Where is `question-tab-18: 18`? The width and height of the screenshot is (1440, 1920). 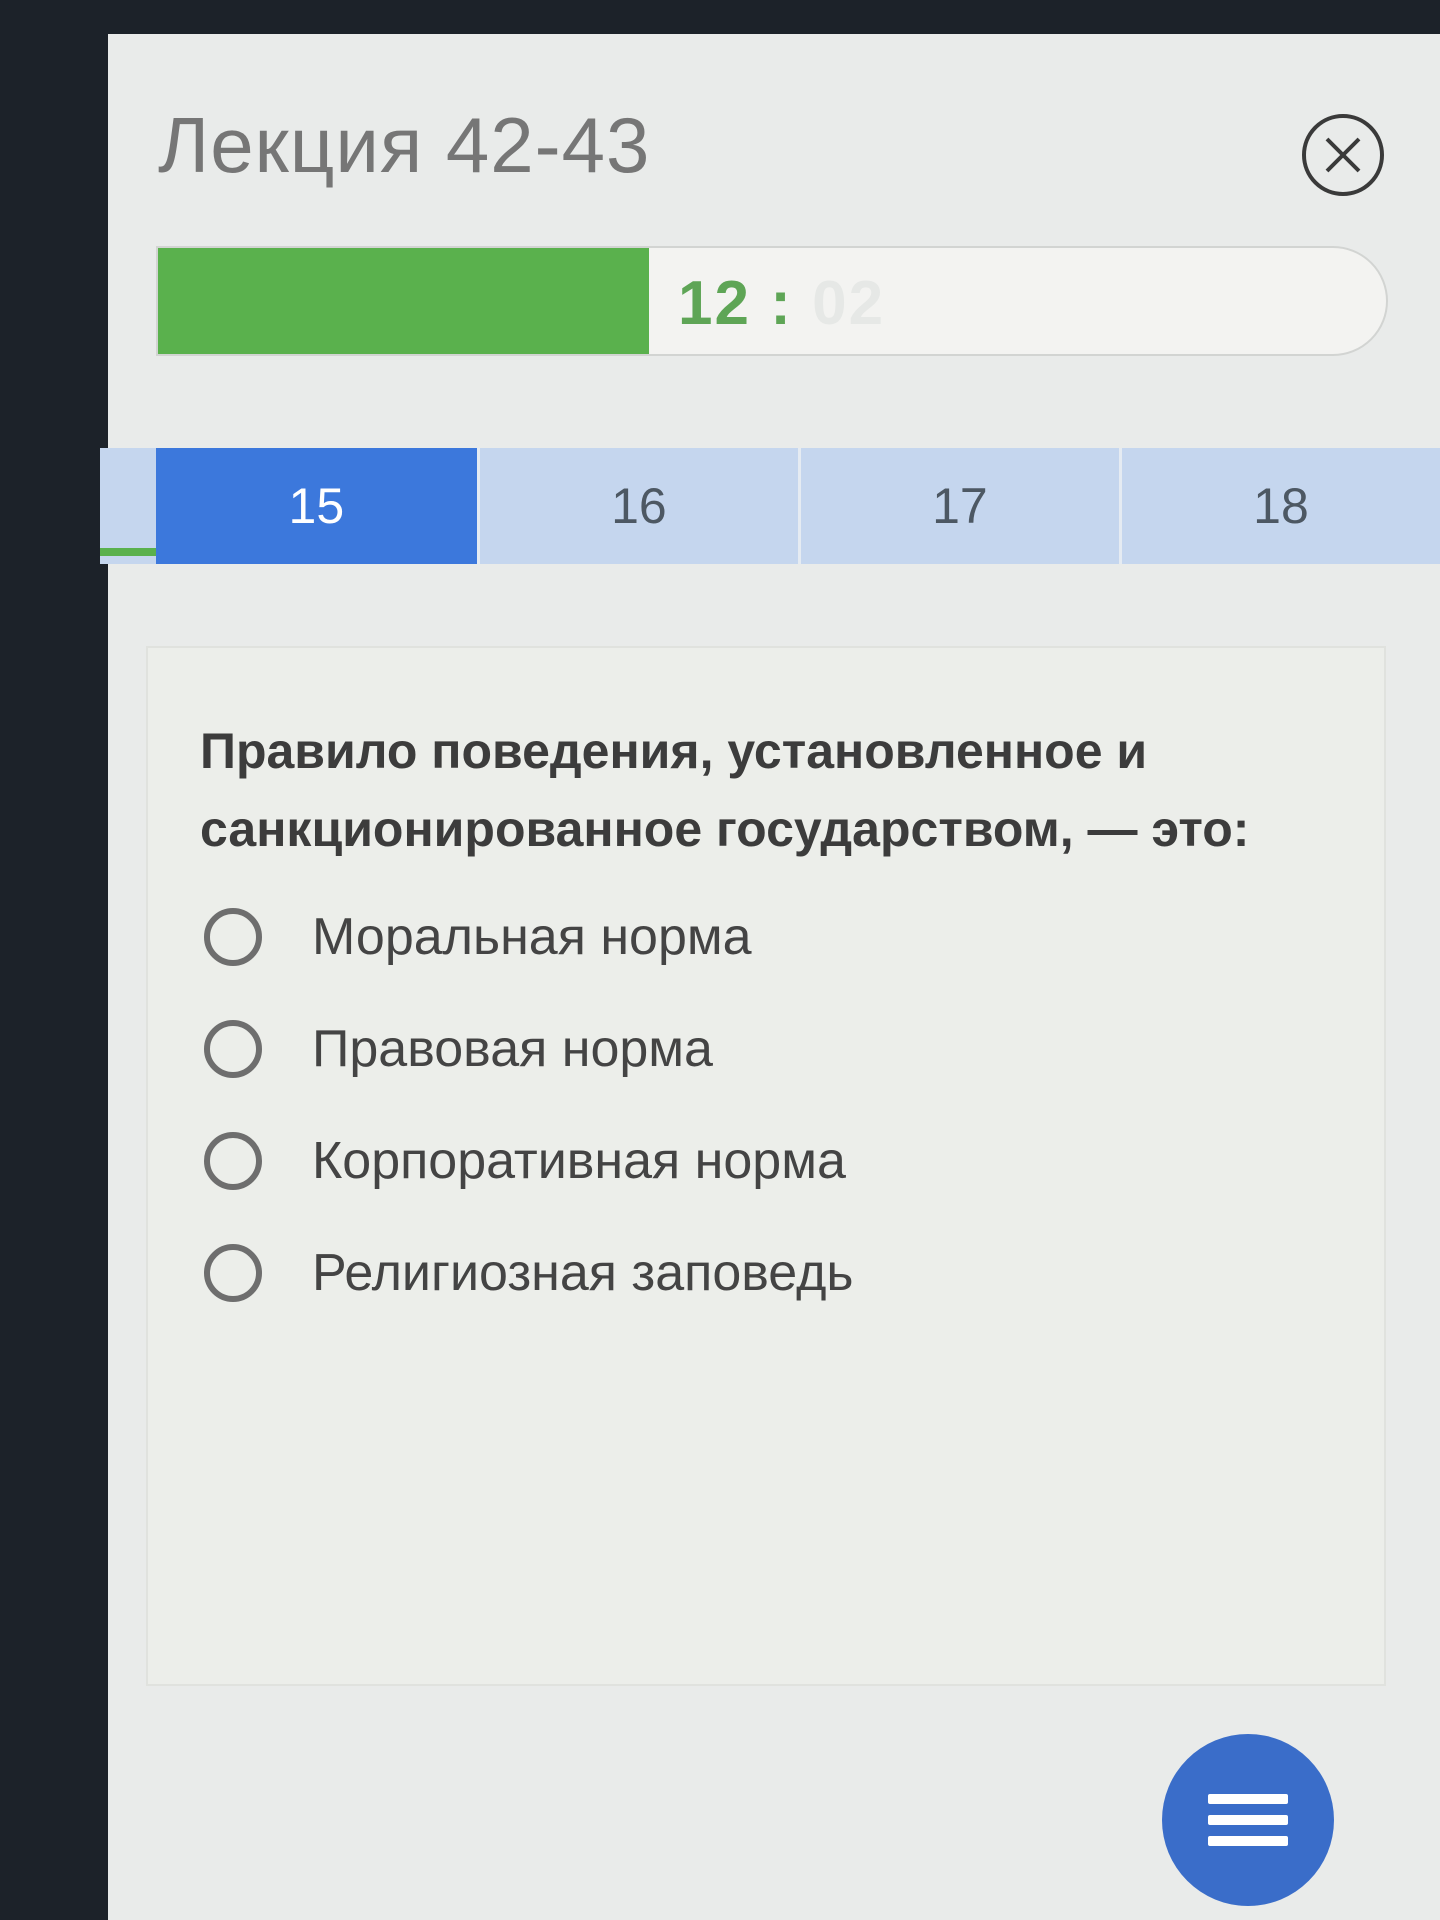 question-tab-18: 18 is located at coordinates (1279, 506).